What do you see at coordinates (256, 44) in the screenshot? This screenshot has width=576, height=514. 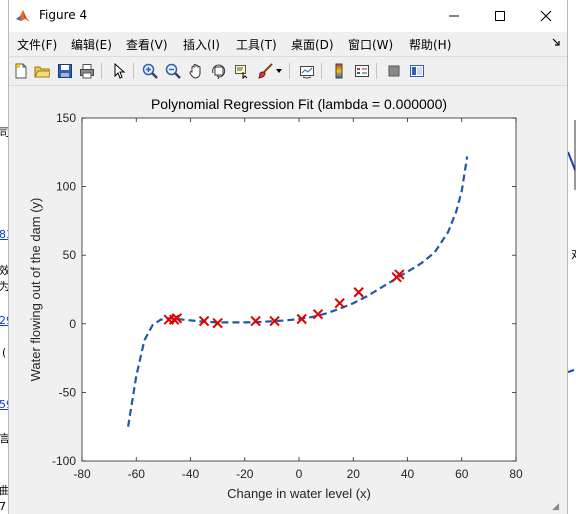 I see `menu-tools: 工具(T)` at bounding box center [256, 44].